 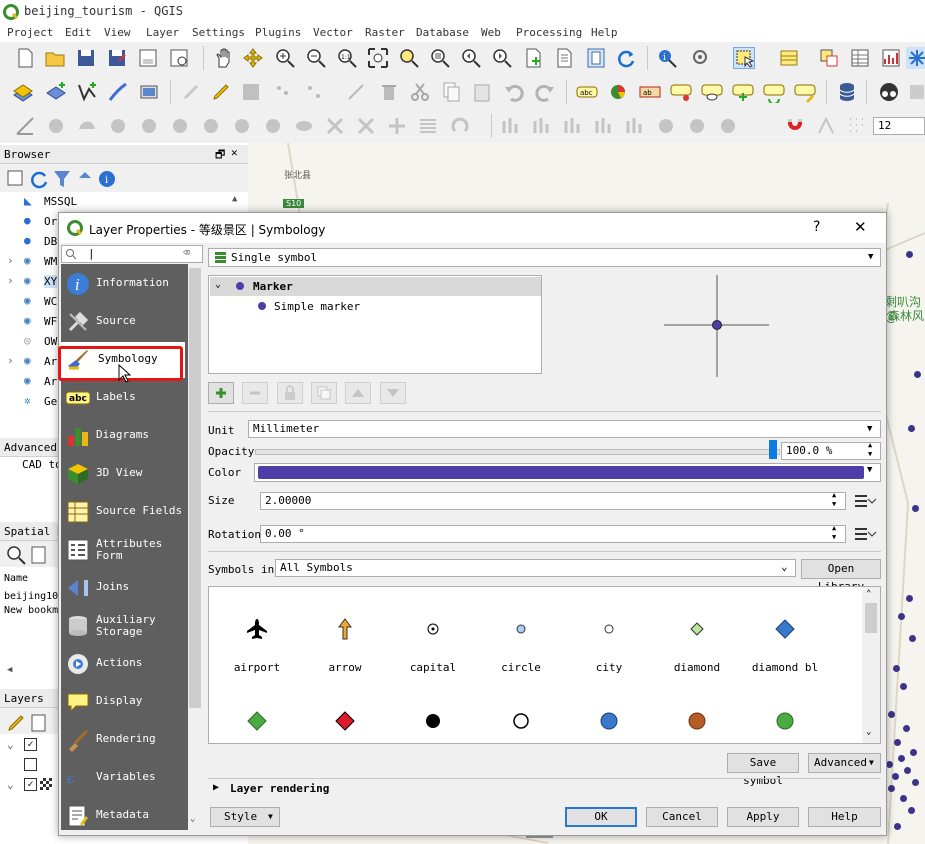 I want to click on toggle-editing-icon, so click(x=221, y=92).